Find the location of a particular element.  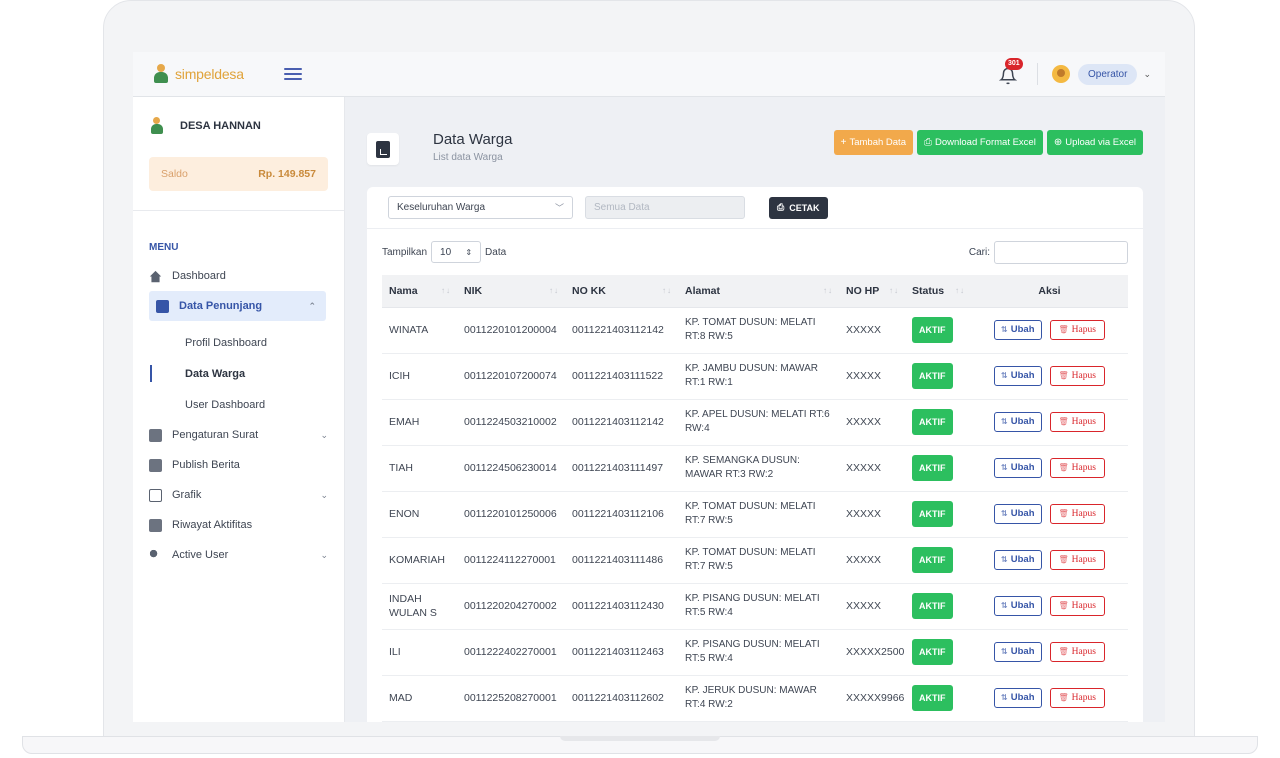

search-area: Cari: is located at coordinates (1048, 252).